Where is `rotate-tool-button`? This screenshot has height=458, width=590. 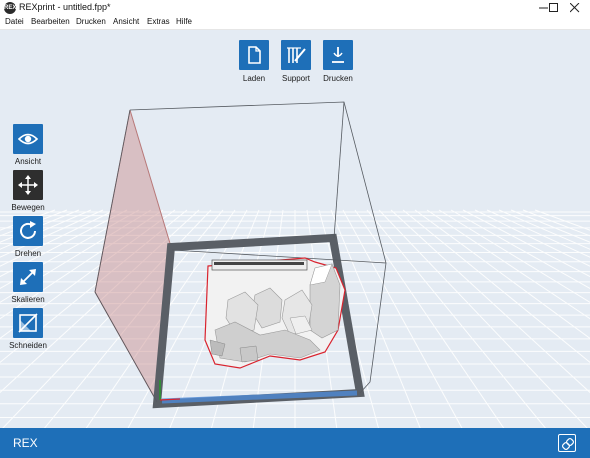 rotate-tool-button is located at coordinates (28, 231).